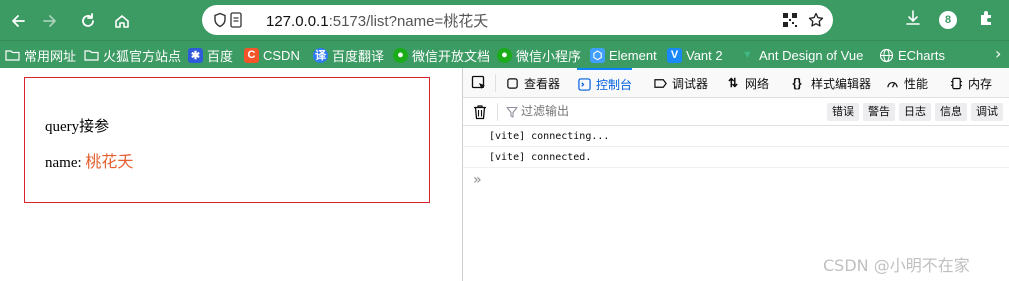  What do you see at coordinates (614, 84) in the screenshot?
I see `tab-label: 控制台` at bounding box center [614, 84].